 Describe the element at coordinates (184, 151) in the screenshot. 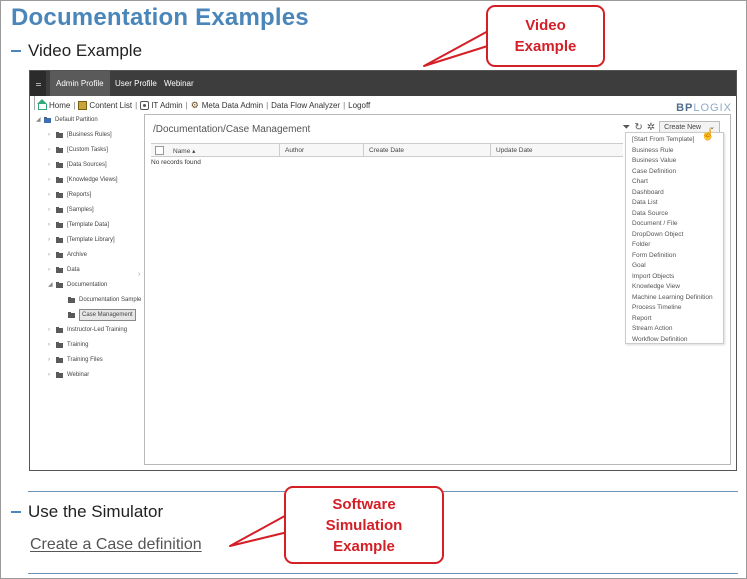

I see `column-name: Name ▴` at that location.